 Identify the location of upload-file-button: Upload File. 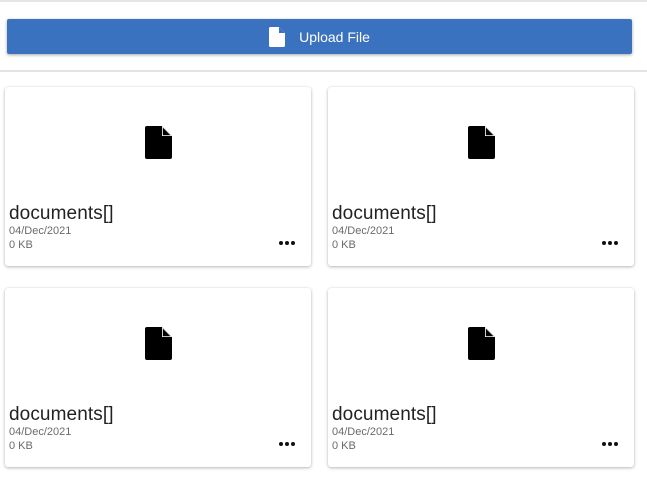
(319, 36).